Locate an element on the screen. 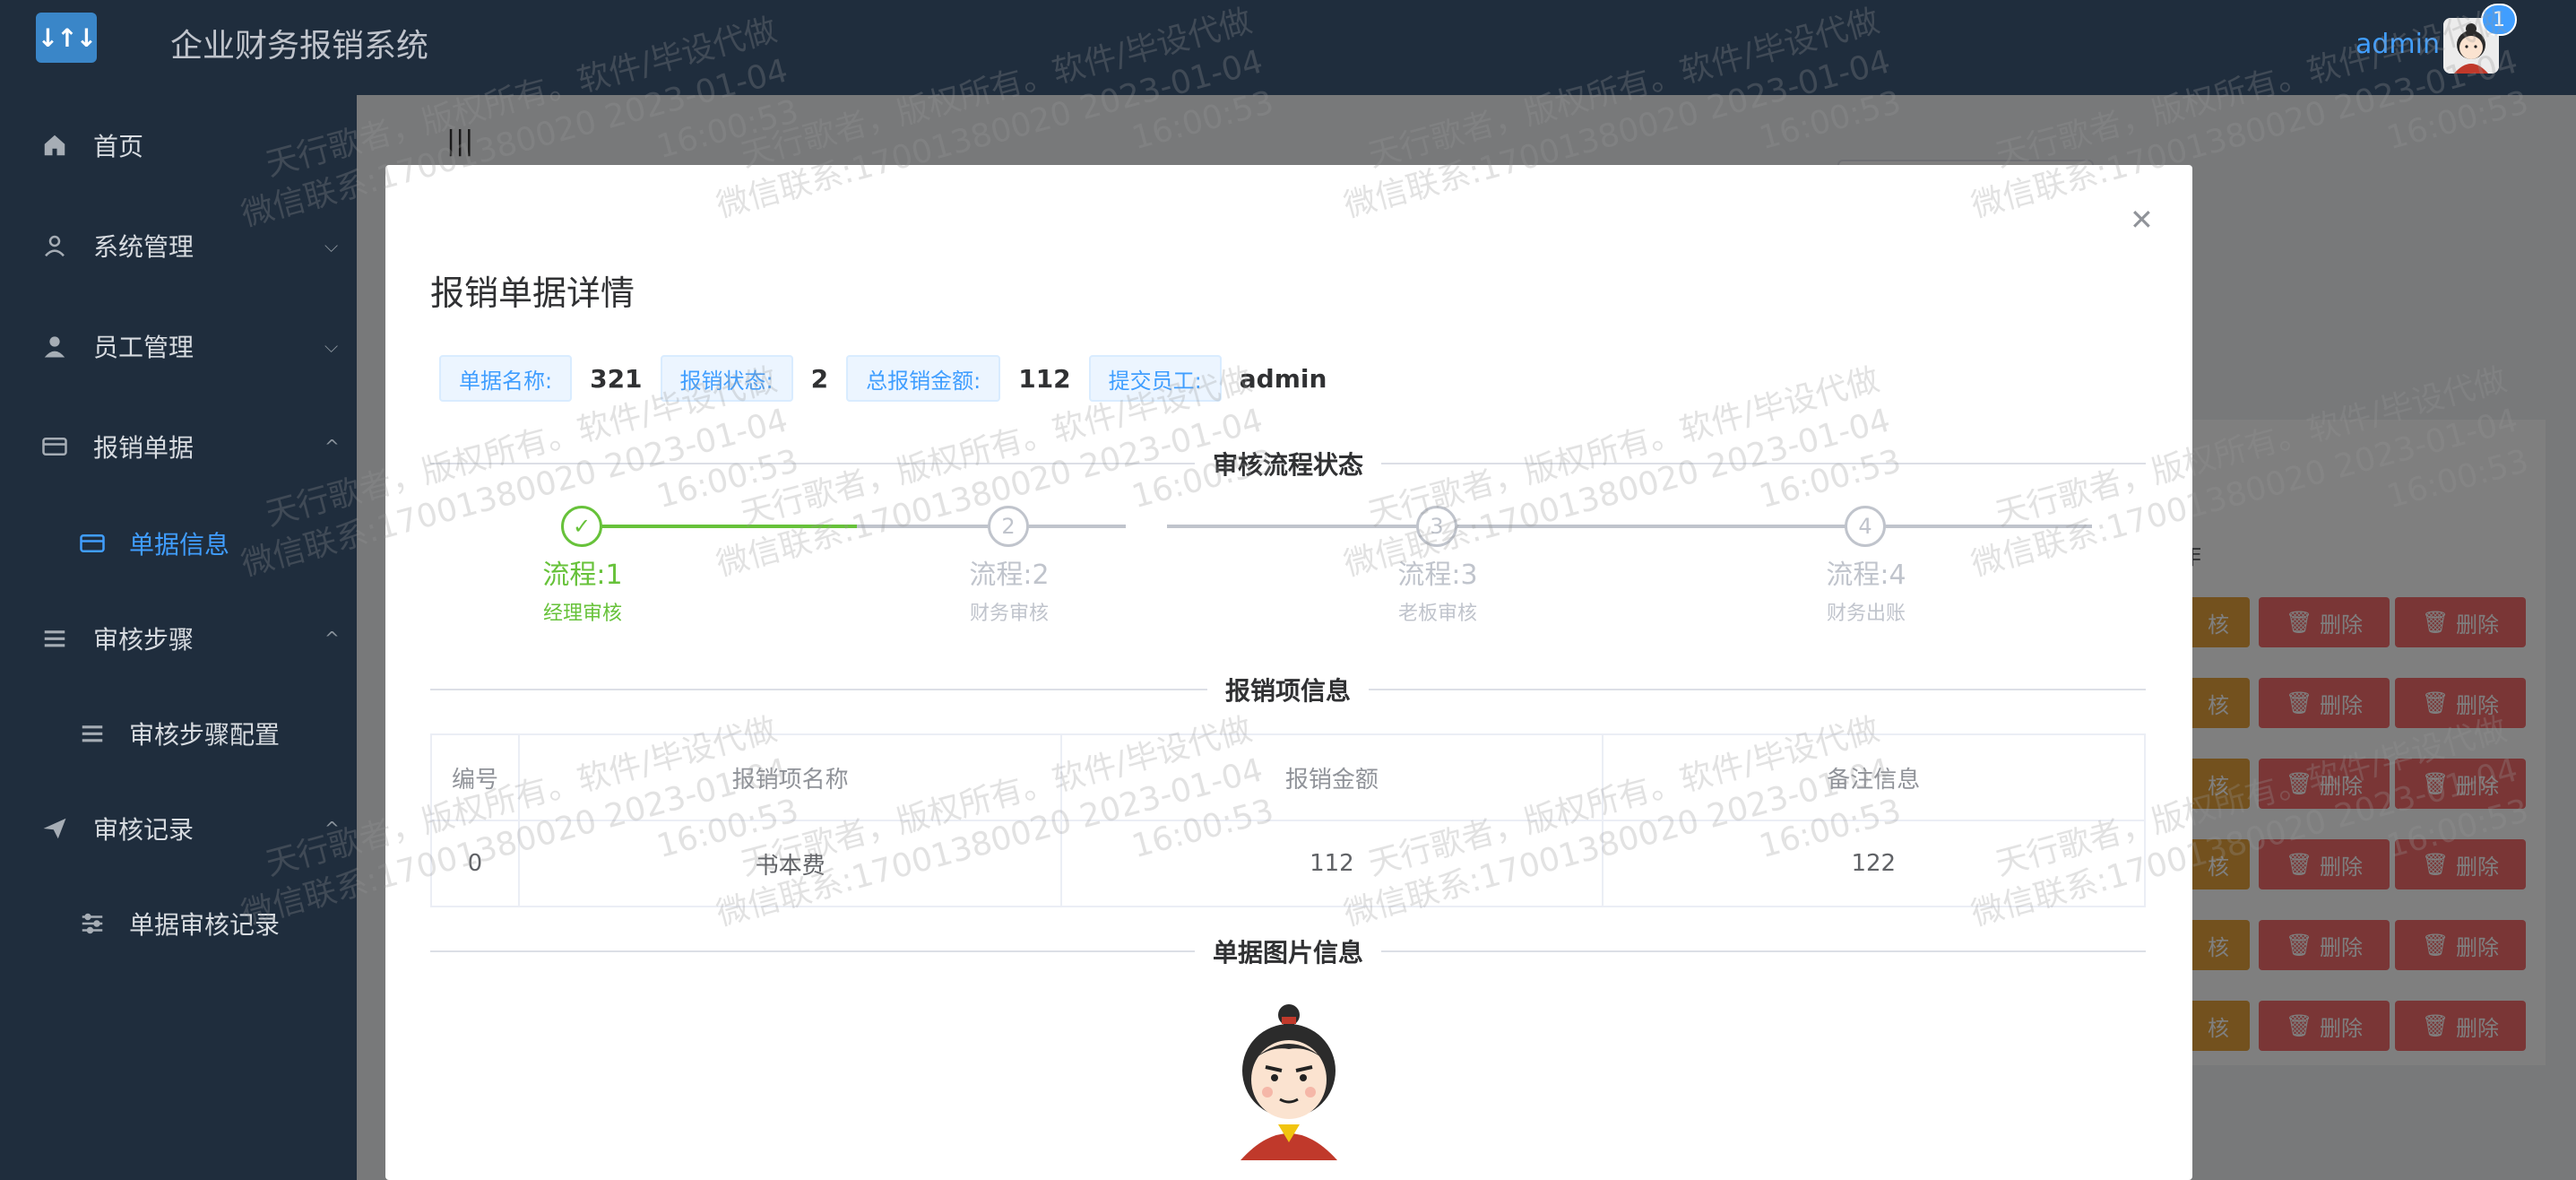 The image size is (2576, 1180). notification-badge: 1 is located at coordinates (2499, 20).